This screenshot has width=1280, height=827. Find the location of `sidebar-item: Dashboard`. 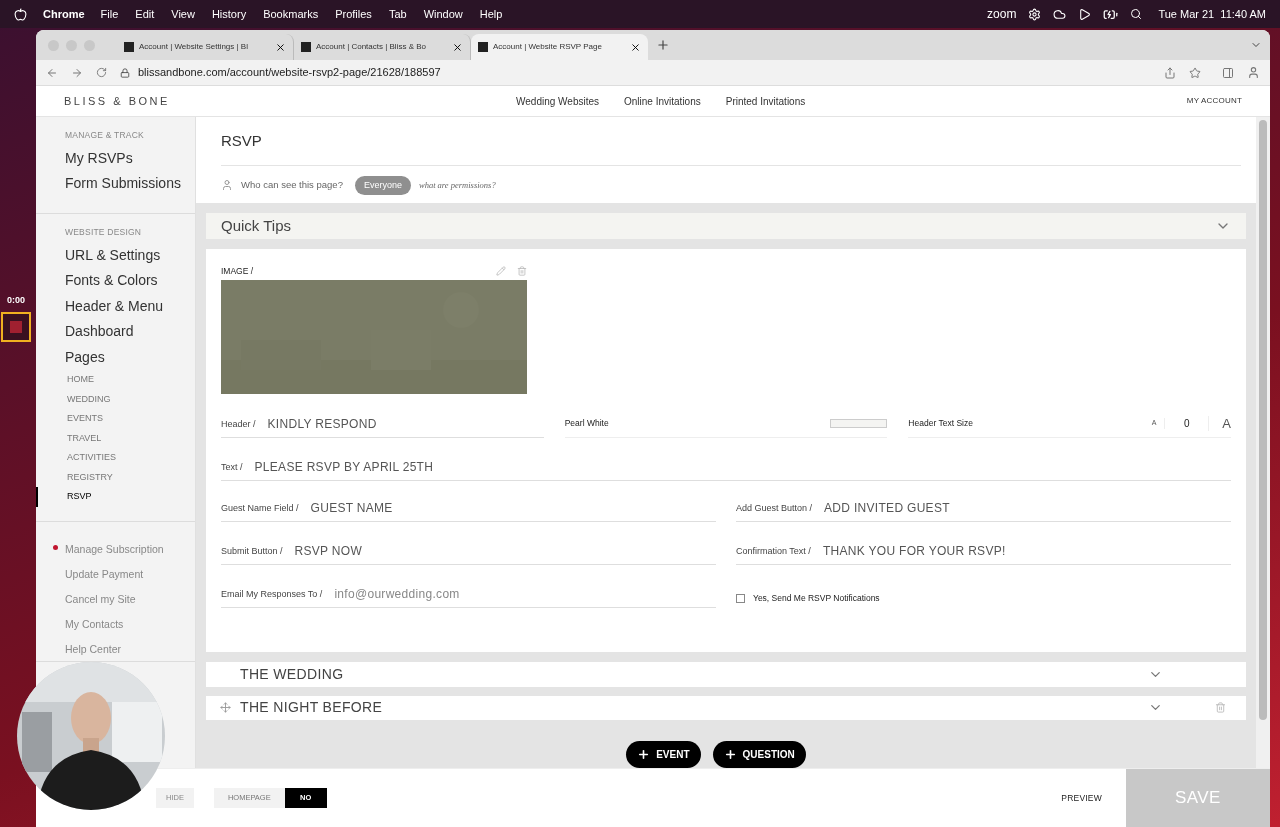

sidebar-item: Dashboard is located at coordinates (115, 332).